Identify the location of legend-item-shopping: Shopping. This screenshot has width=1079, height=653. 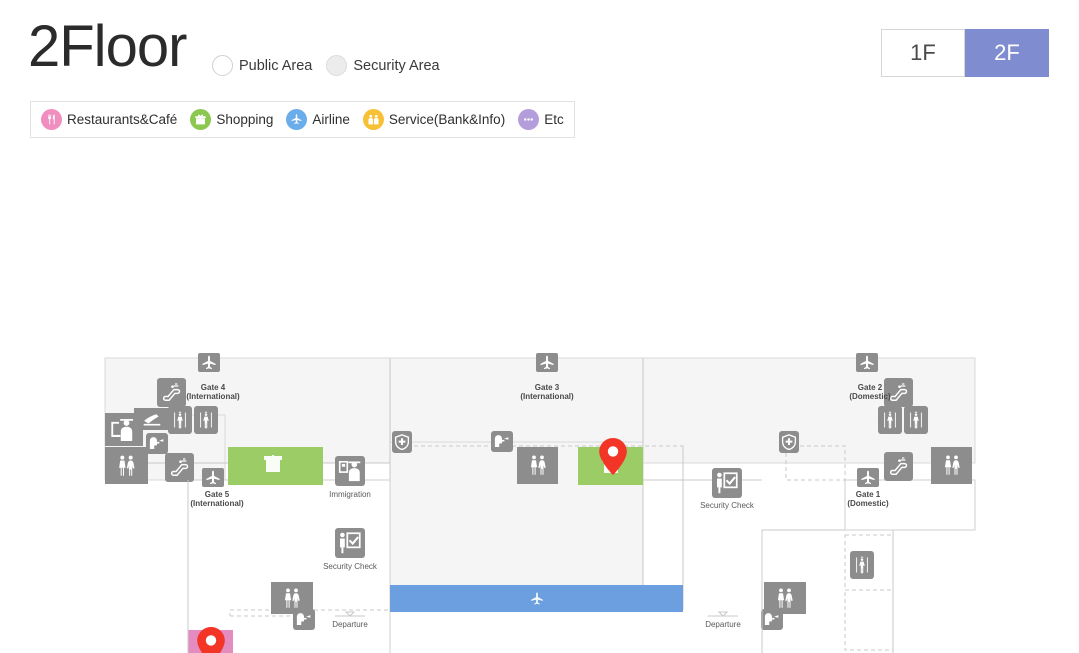
(231, 119).